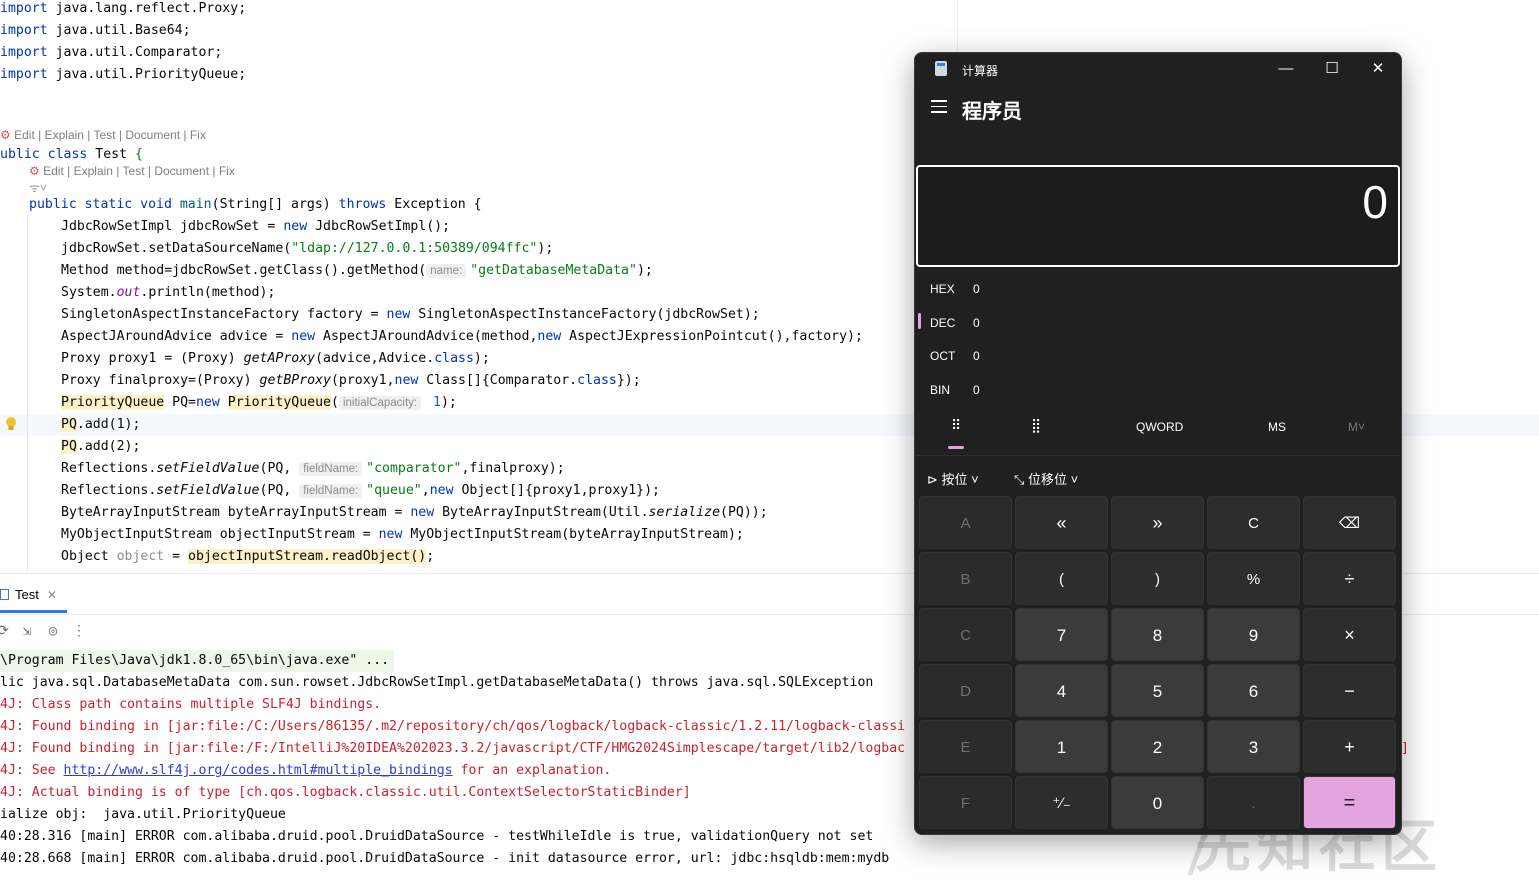 The height and width of the screenshot is (883, 1539). I want to click on key-7: 7, so click(1061, 634).